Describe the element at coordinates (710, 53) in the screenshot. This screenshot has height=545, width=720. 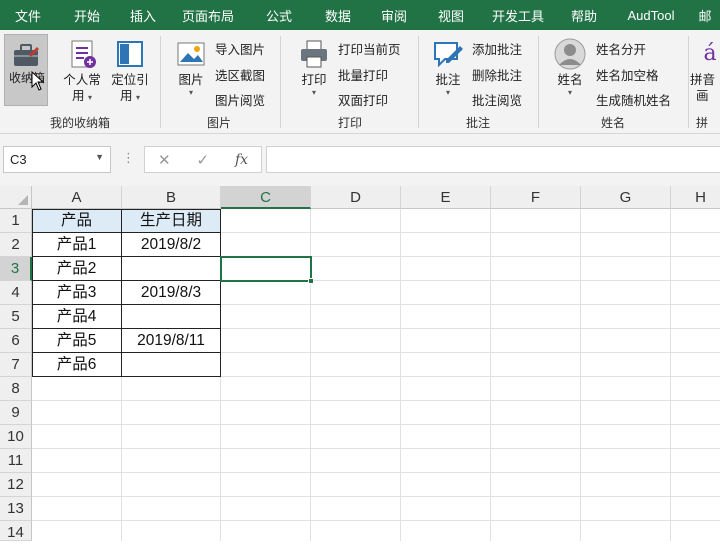
I see `pinyin-icon: á` at that location.